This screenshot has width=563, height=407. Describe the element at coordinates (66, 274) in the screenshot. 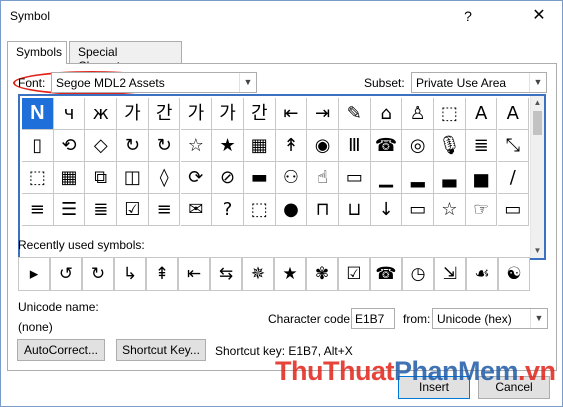

I see `recent-symbol-cell: ↺` at that location.